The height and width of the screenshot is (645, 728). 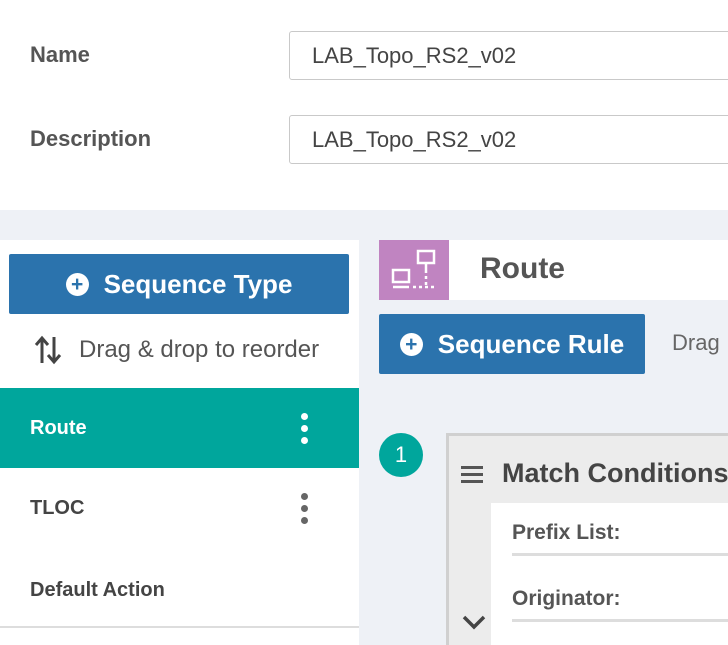 I want to click on description-input, so click(x=508, y=139).